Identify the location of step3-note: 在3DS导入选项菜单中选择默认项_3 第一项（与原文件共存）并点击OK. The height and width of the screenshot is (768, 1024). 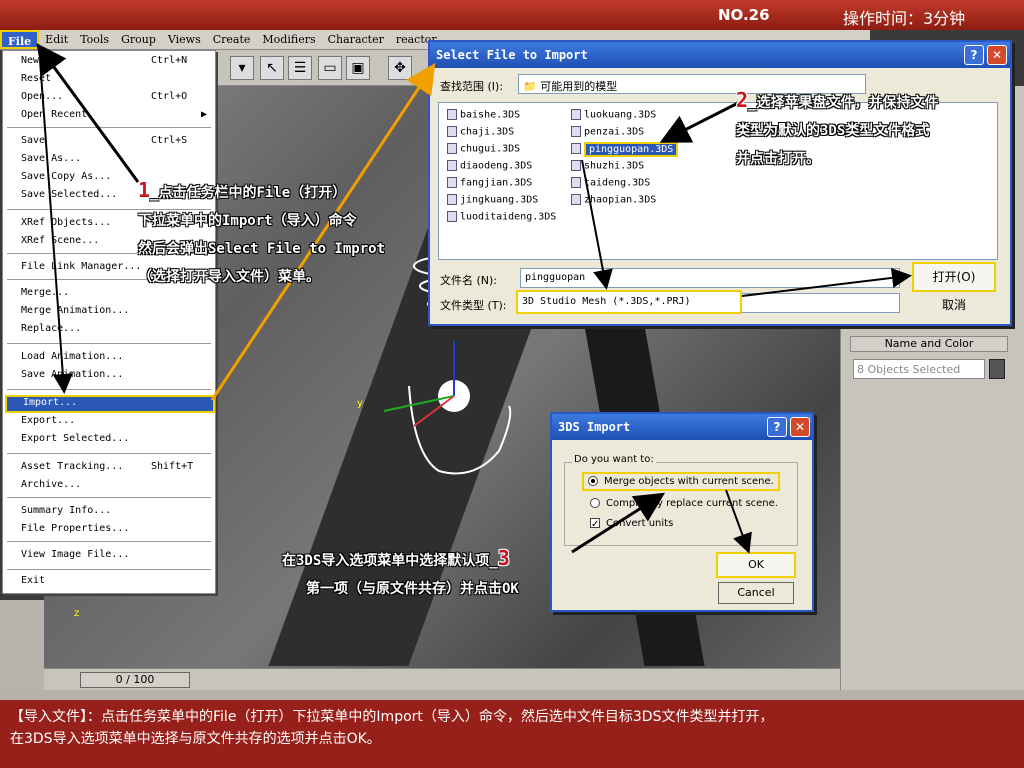
(400, 571).